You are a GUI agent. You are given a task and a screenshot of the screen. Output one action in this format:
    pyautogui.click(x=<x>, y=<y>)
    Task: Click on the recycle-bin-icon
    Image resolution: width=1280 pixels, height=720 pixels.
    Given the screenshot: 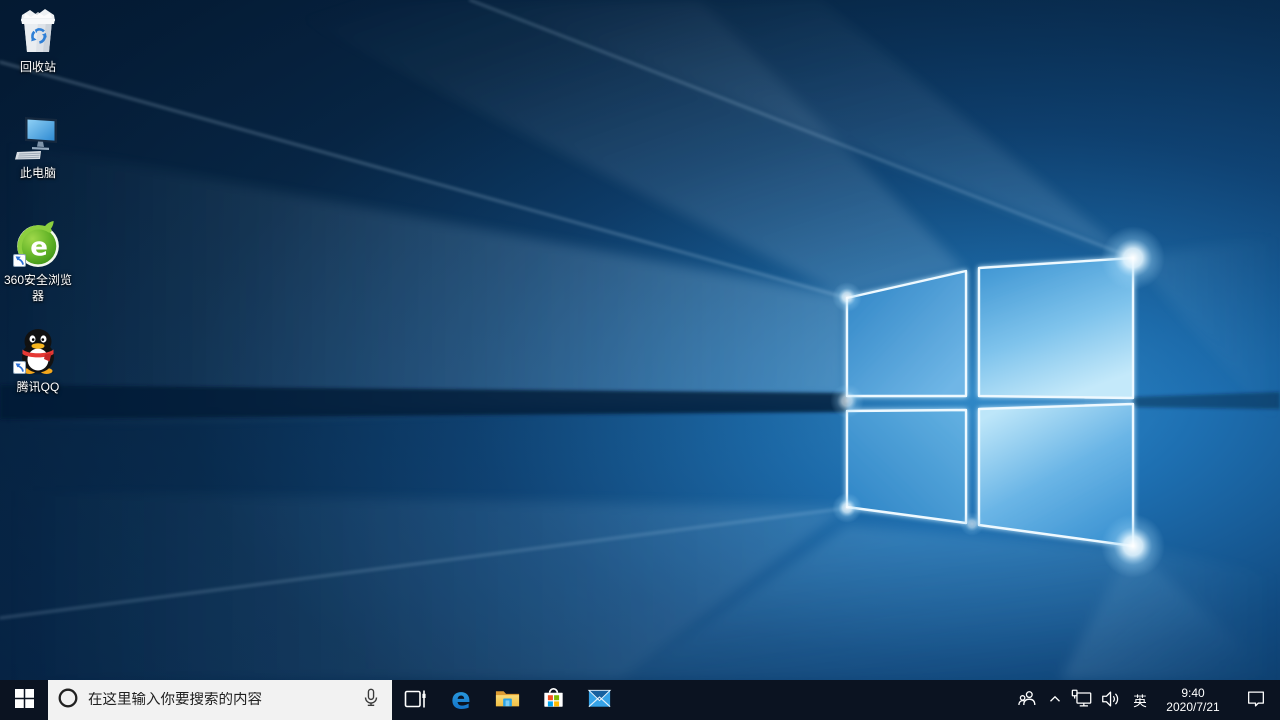 What is the action you would take?
    pyautogui.click(x=38, y=31)
    